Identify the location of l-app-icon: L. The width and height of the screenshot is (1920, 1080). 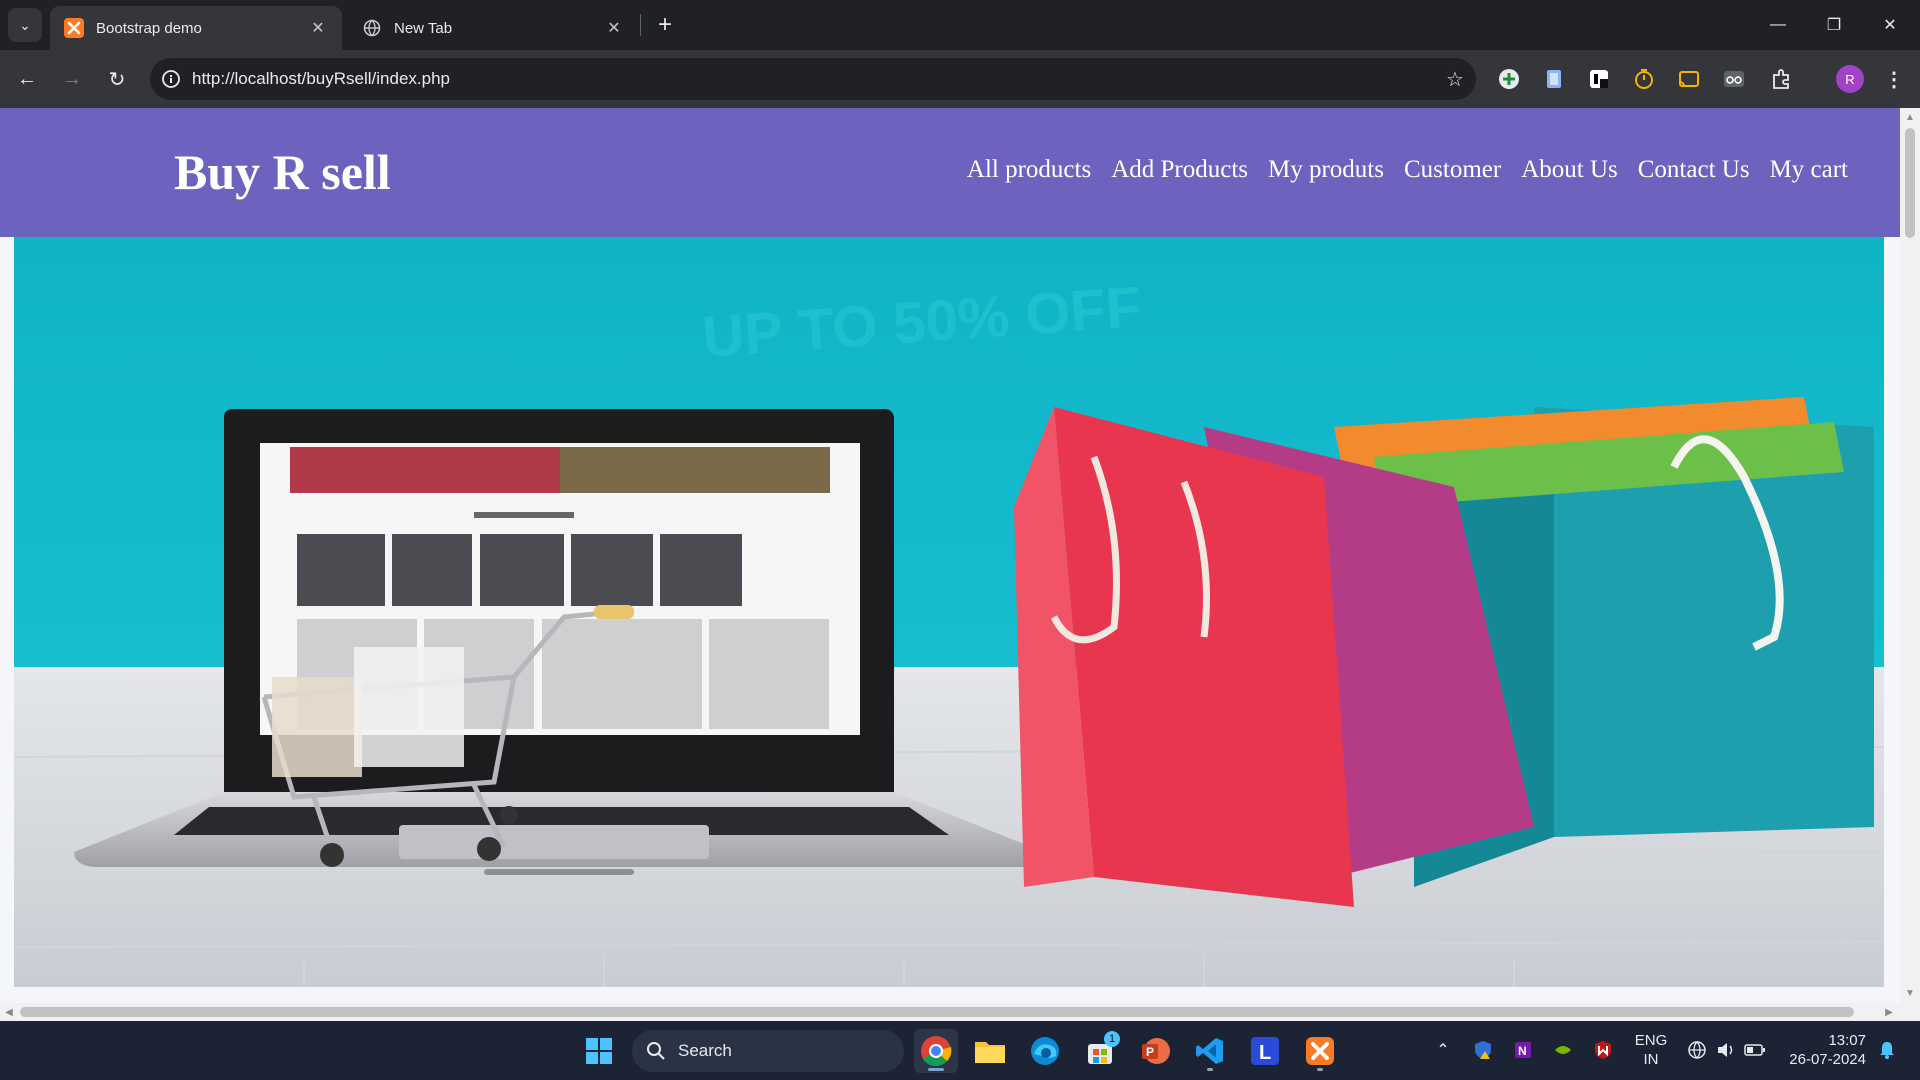
(1265, 1051).